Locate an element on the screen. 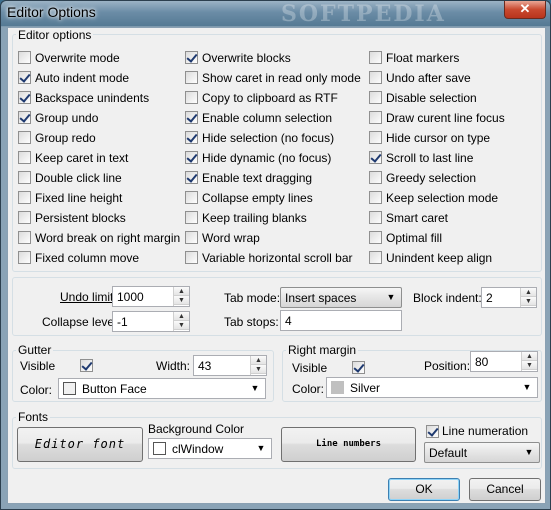 The image size is (551, 510). right-margin-position-spinner: 80 ▲ ▼ is located at coordinates (504, 361).